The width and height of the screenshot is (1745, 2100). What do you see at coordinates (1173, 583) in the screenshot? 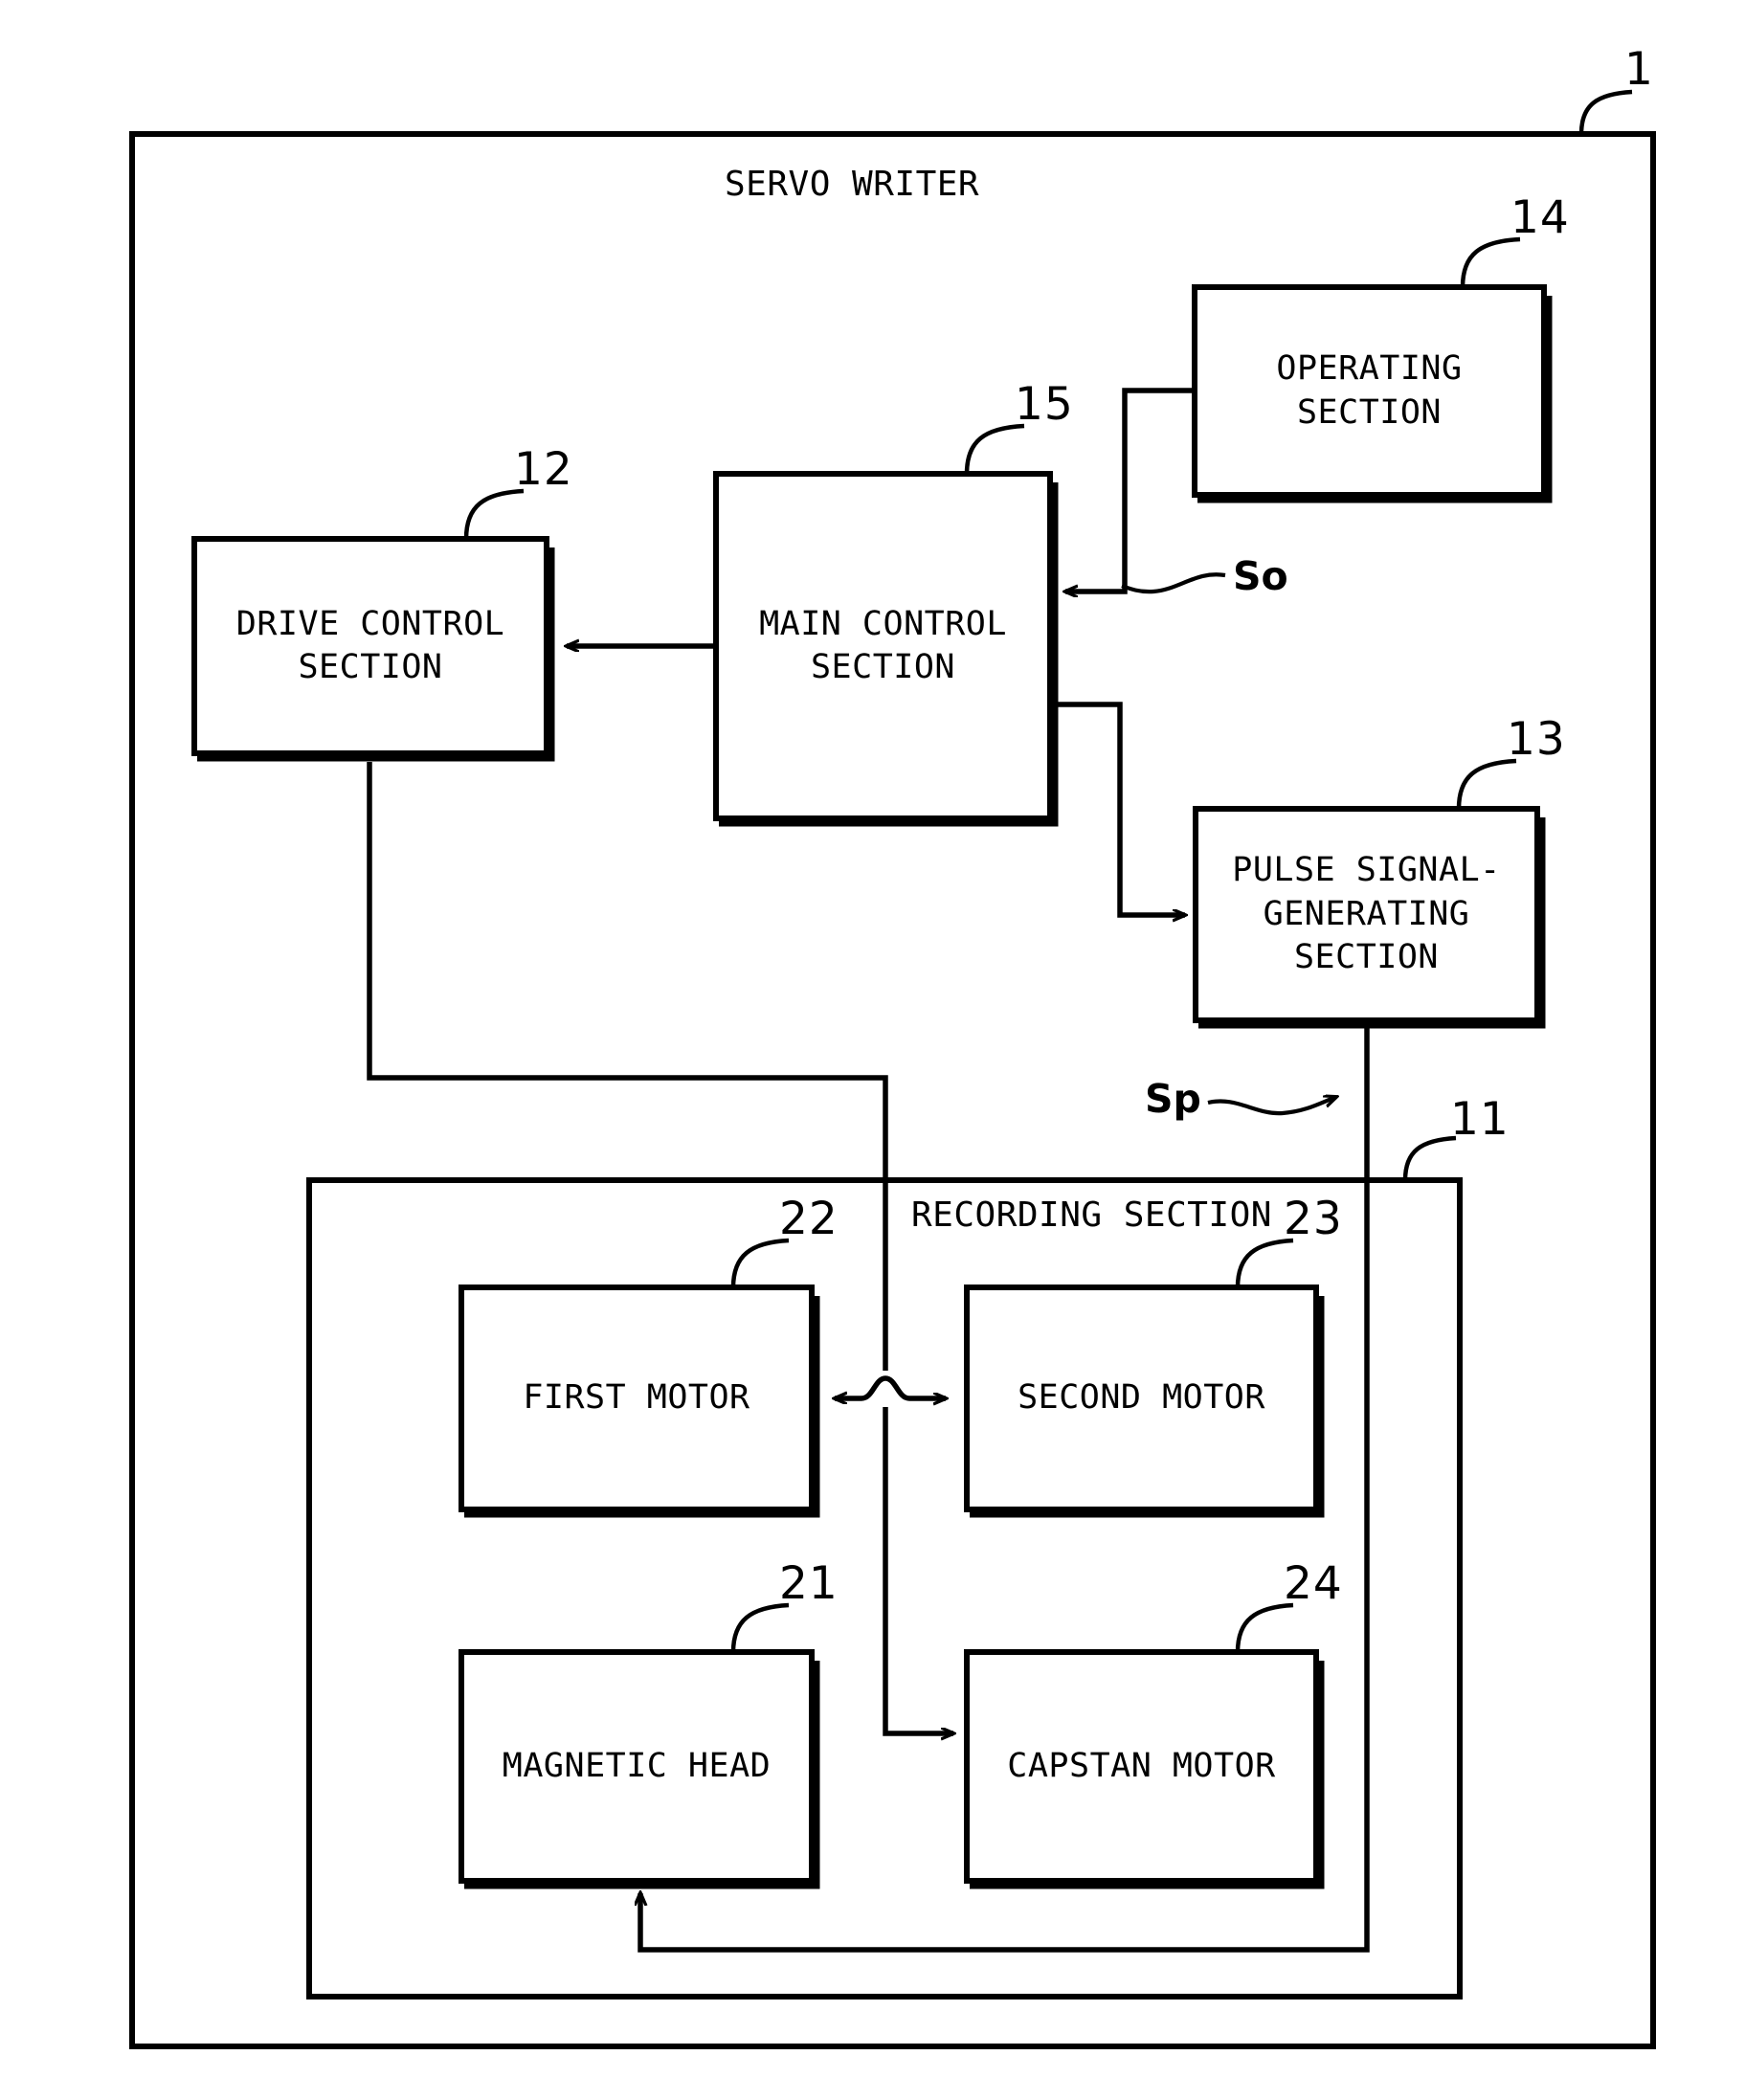
I see `leader-line-so` at bounding box center [1173, 583].